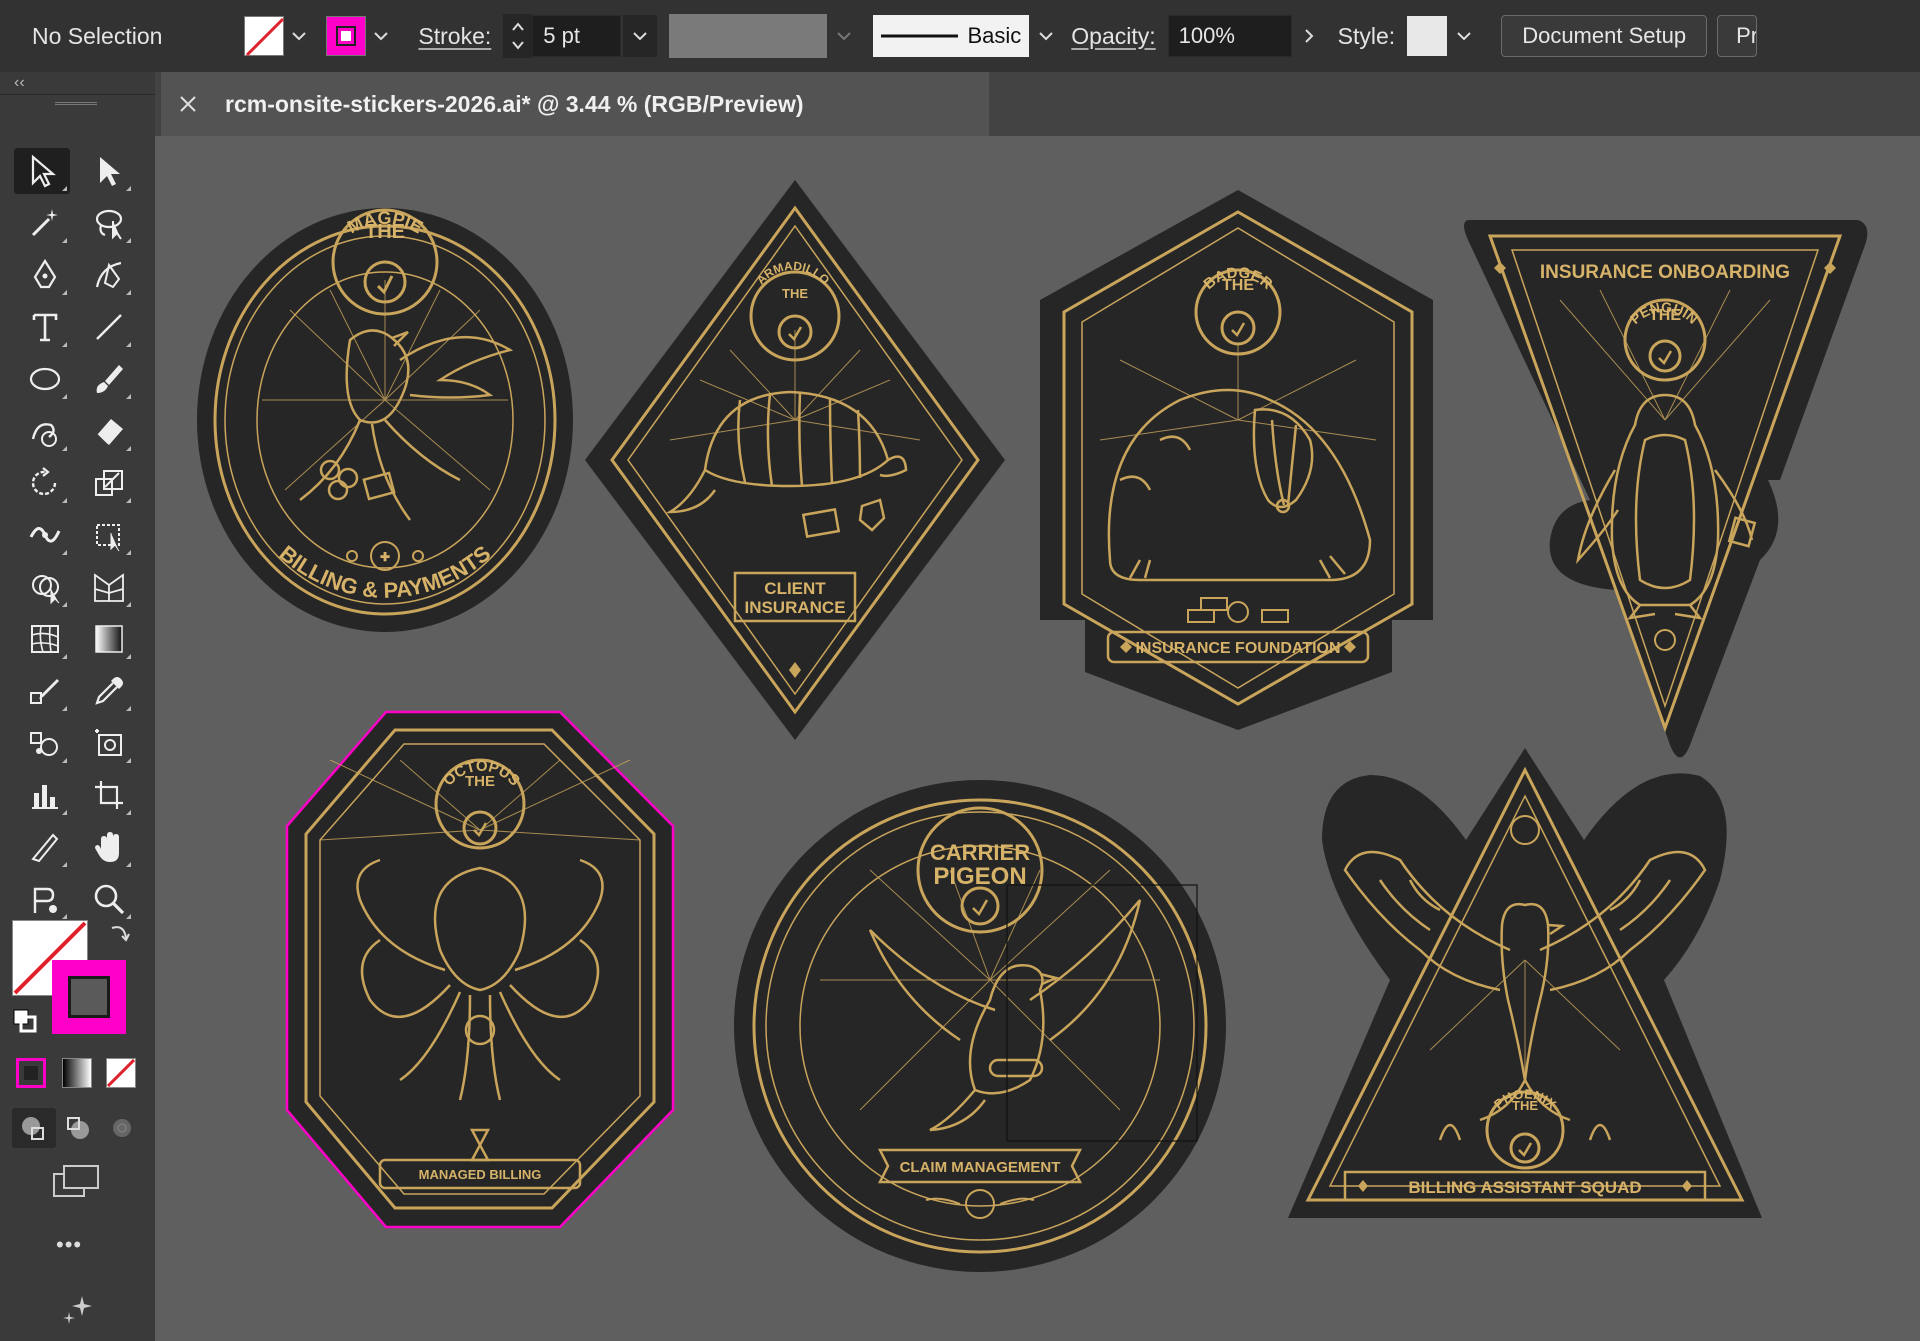  Describe the element at coordinates (795, 588) in the screenshot. I see `armadillo-banner-line1: CLIENT` at that location.